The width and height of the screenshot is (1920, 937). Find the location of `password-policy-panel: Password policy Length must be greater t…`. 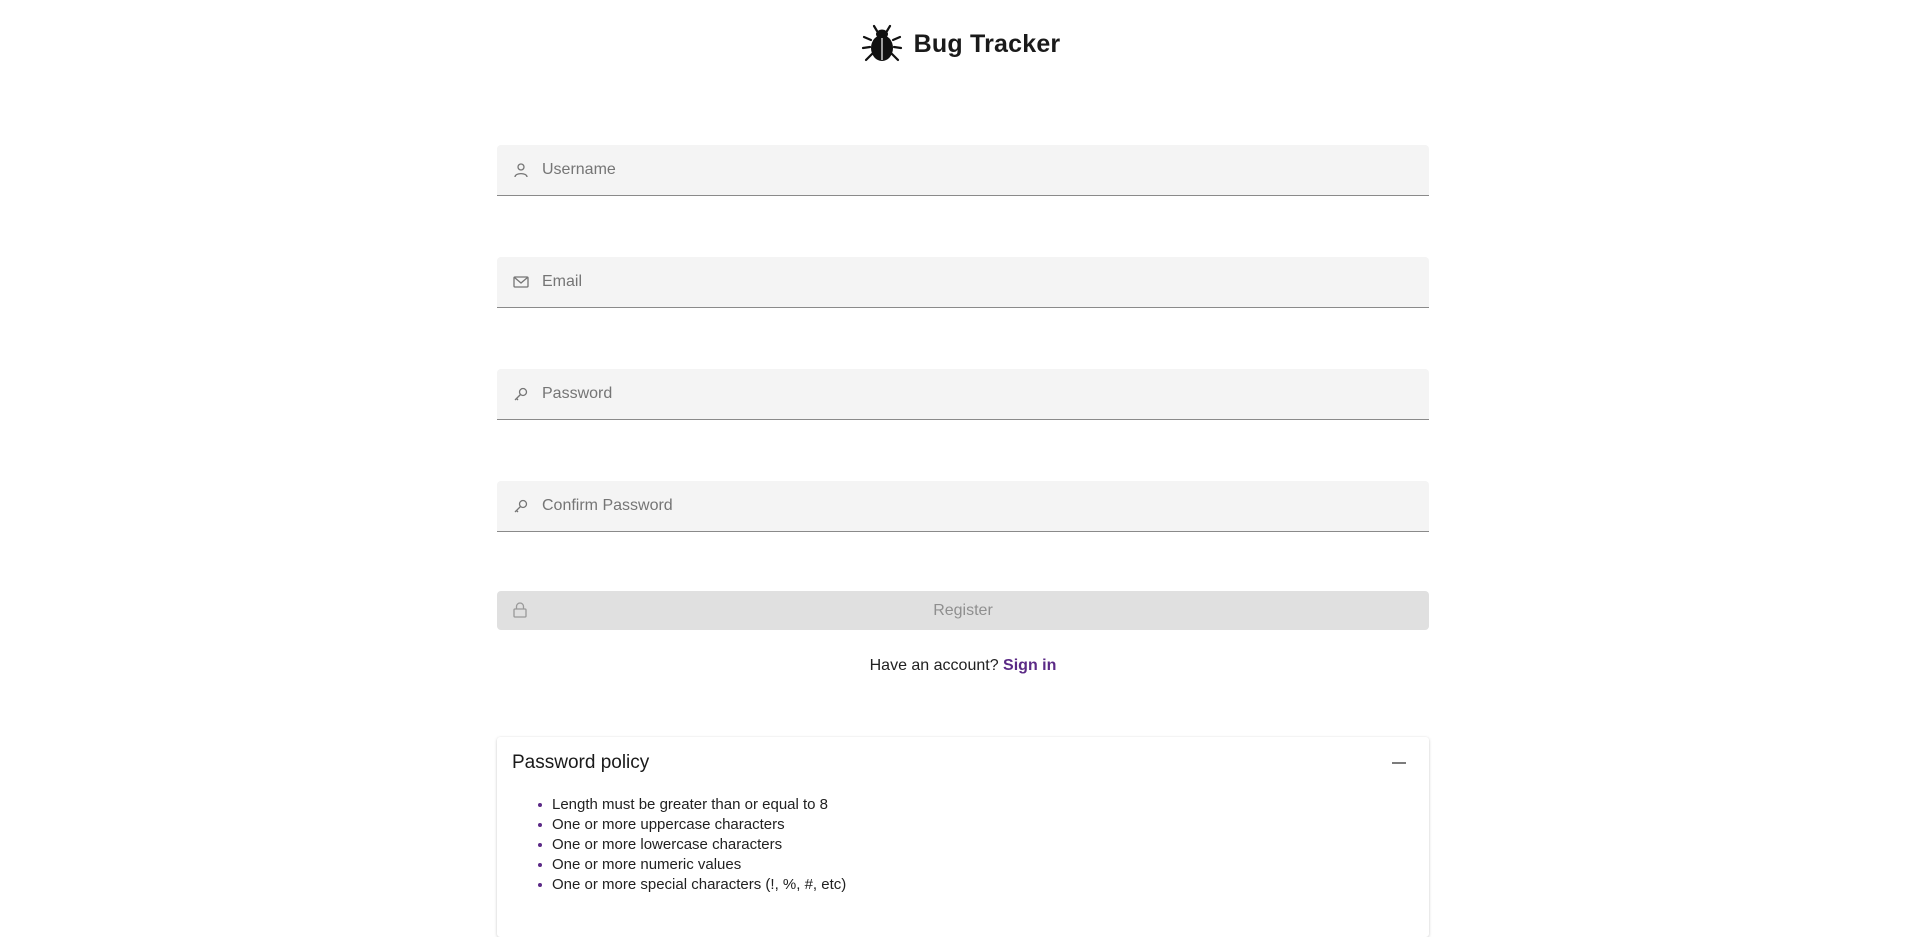

password-policy-panel: Password policy Length must be greater t… is located at coordinates (963, 837).